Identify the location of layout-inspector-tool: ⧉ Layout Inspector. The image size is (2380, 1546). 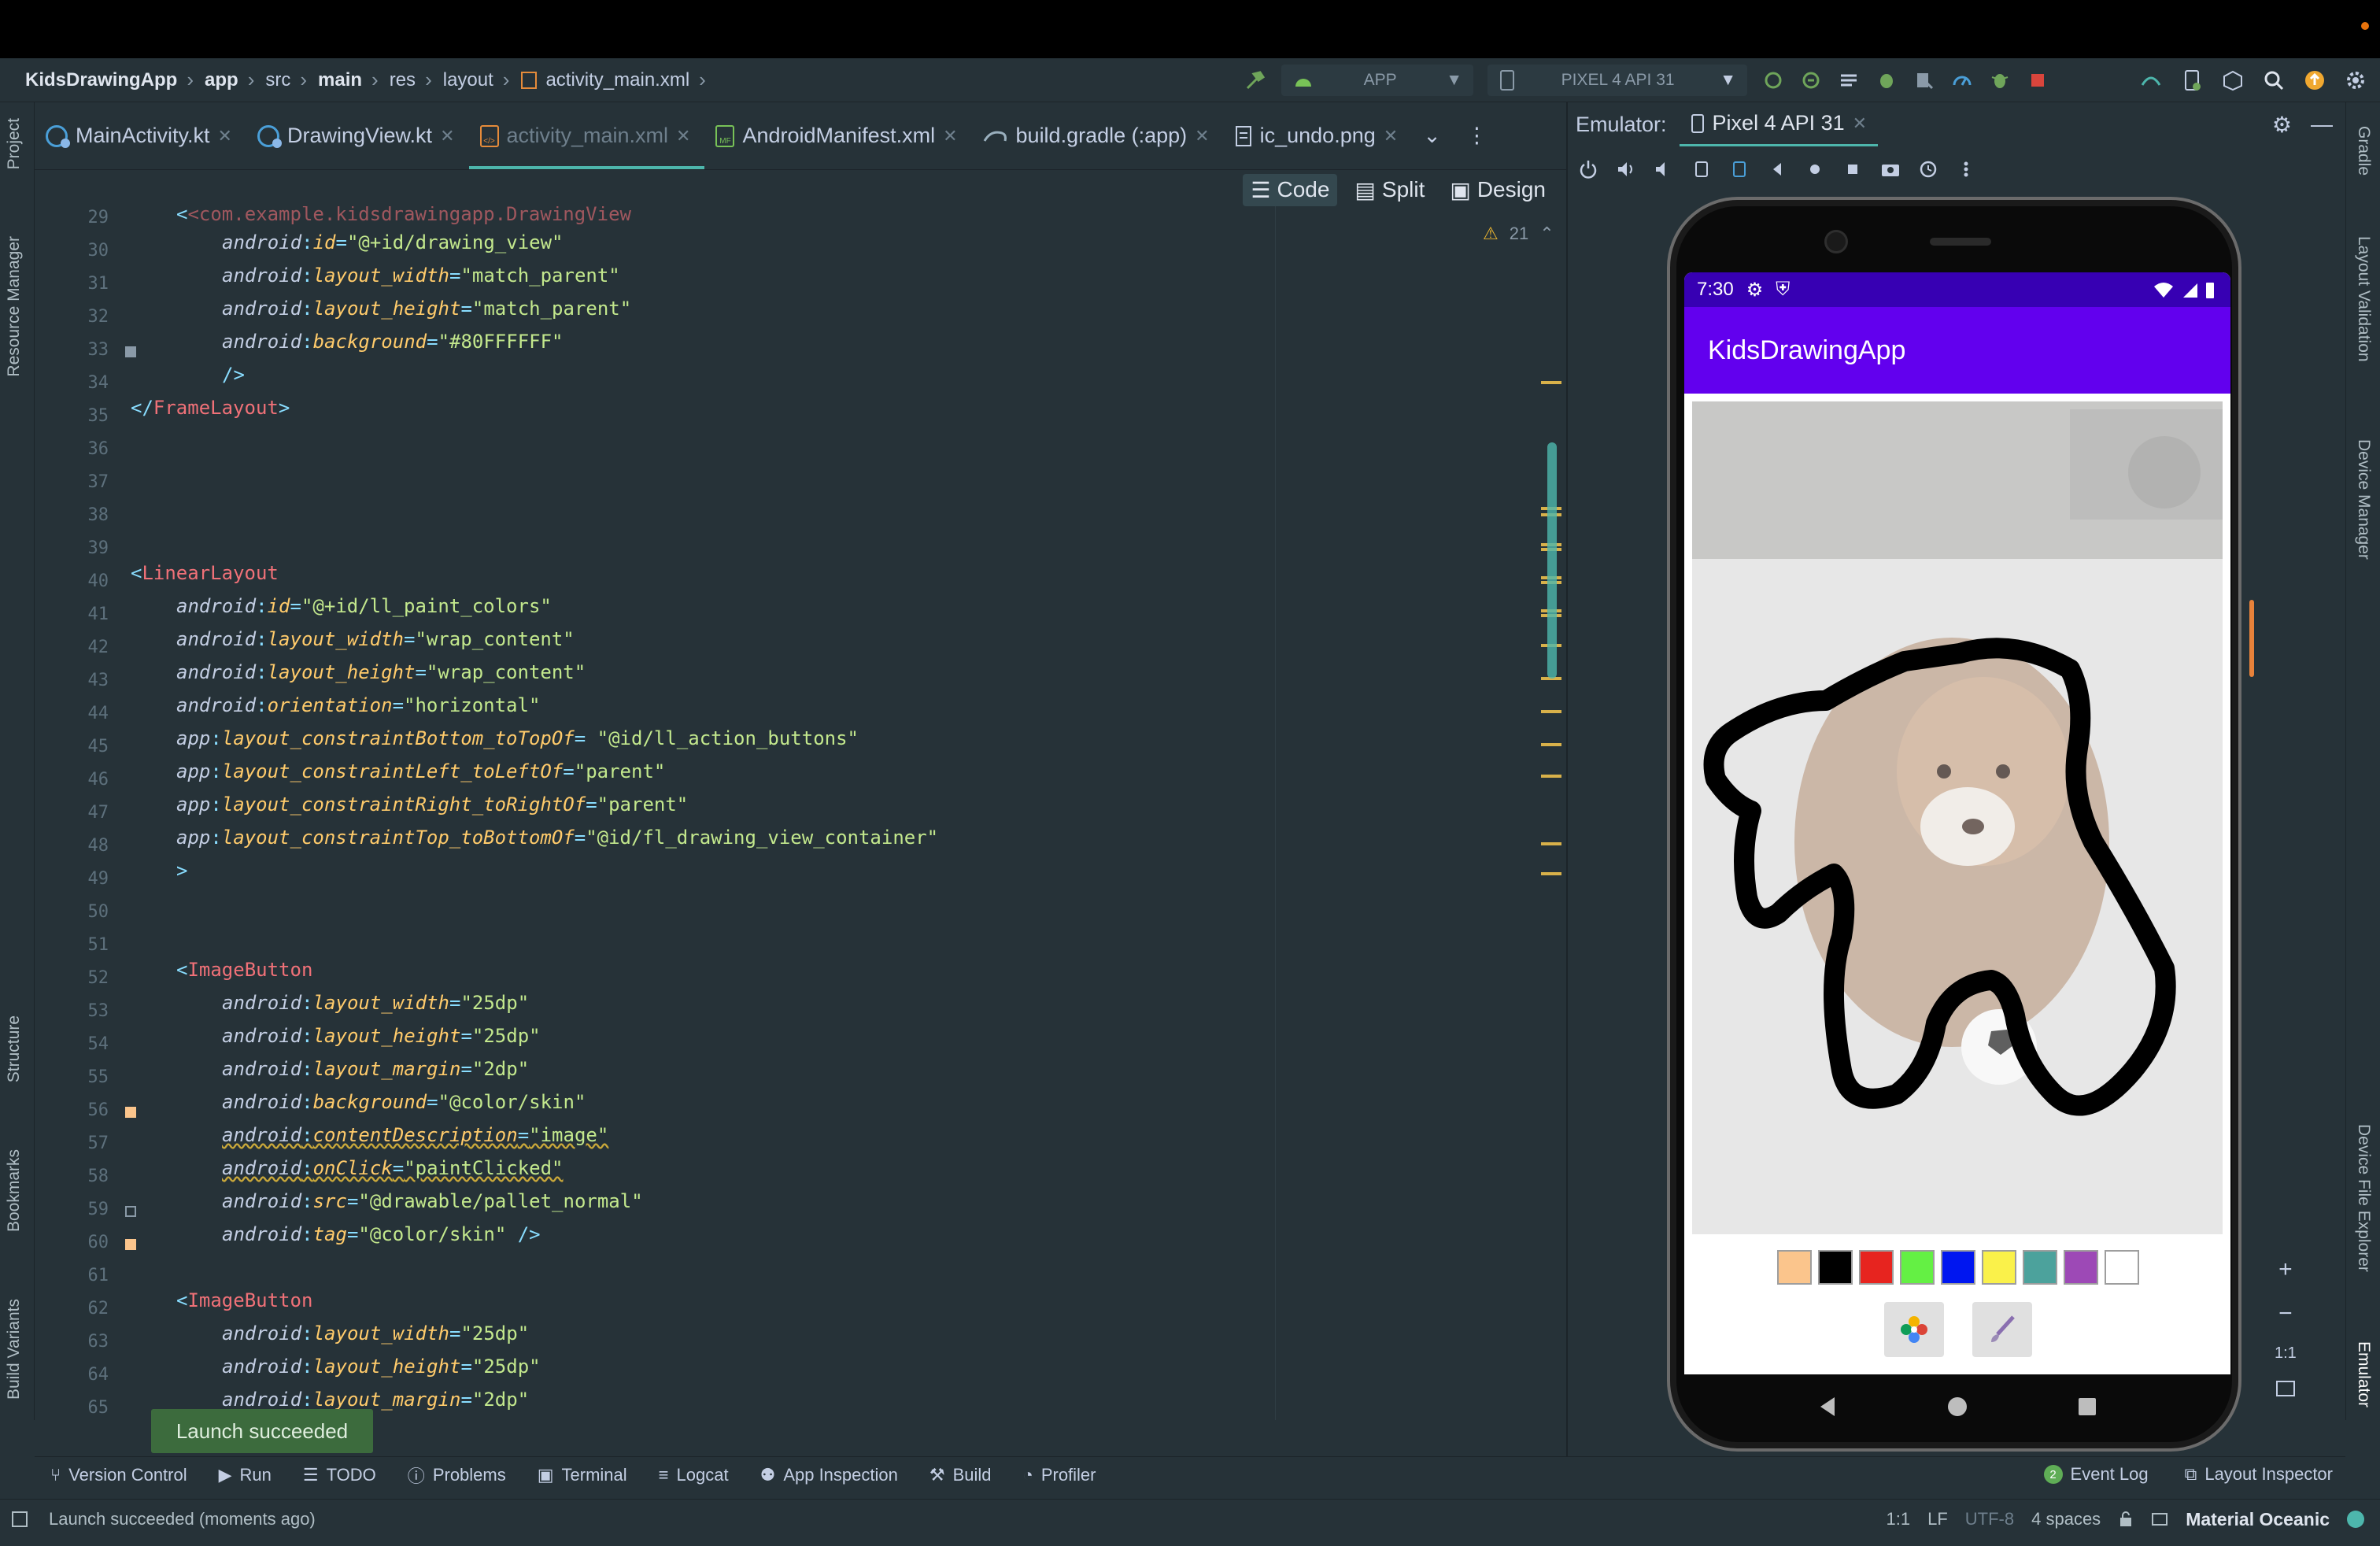
(2259, 1474).